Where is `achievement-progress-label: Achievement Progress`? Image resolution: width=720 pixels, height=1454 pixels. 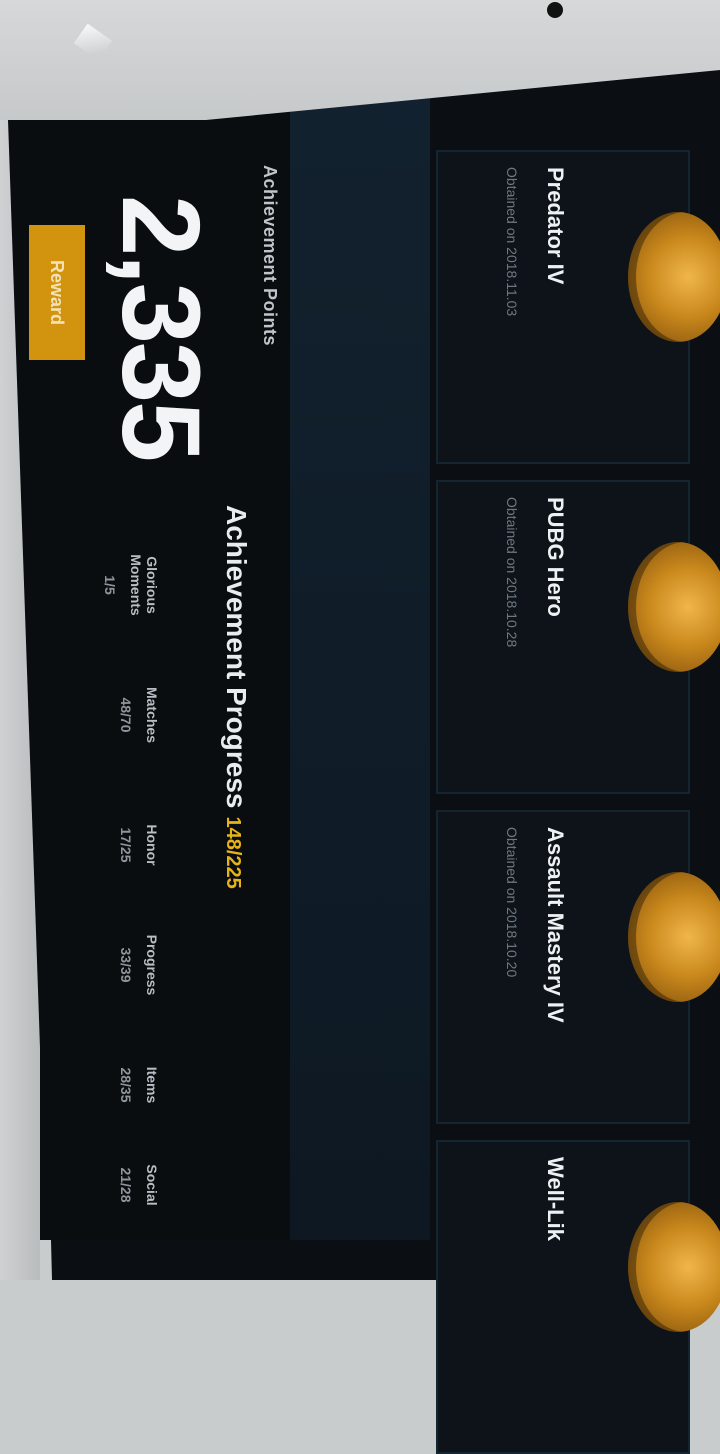
achievement-progress-label: Achievement Progress is located at coordinates (236, 657).